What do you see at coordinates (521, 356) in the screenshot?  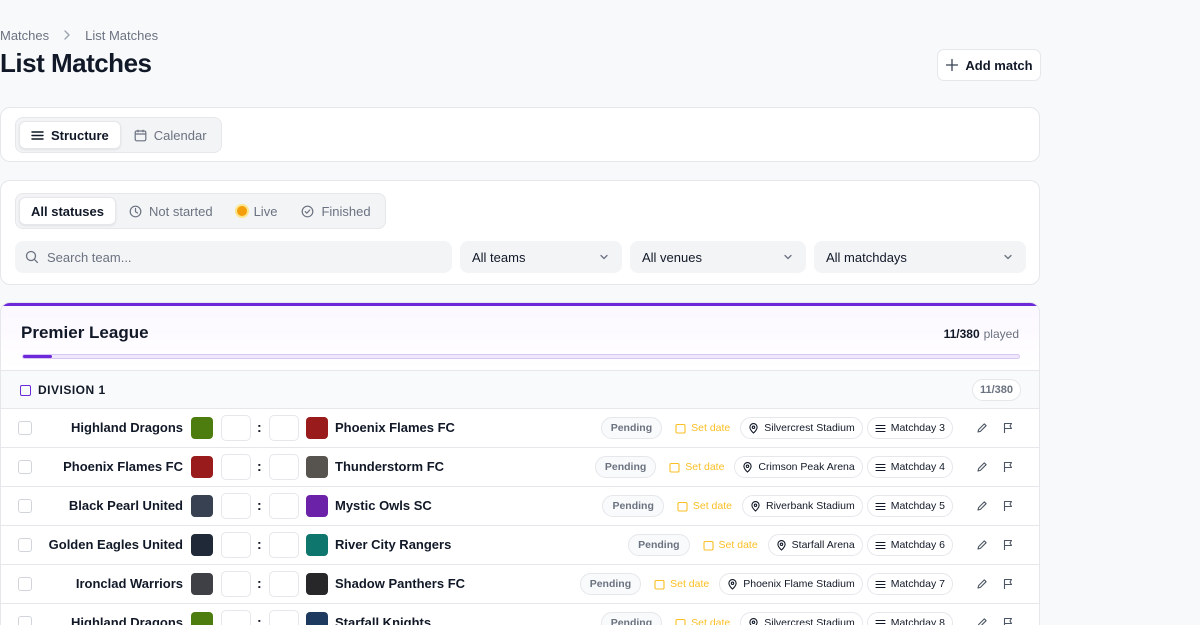 I see `league-progress-bar` at bounding box center [521, 356].